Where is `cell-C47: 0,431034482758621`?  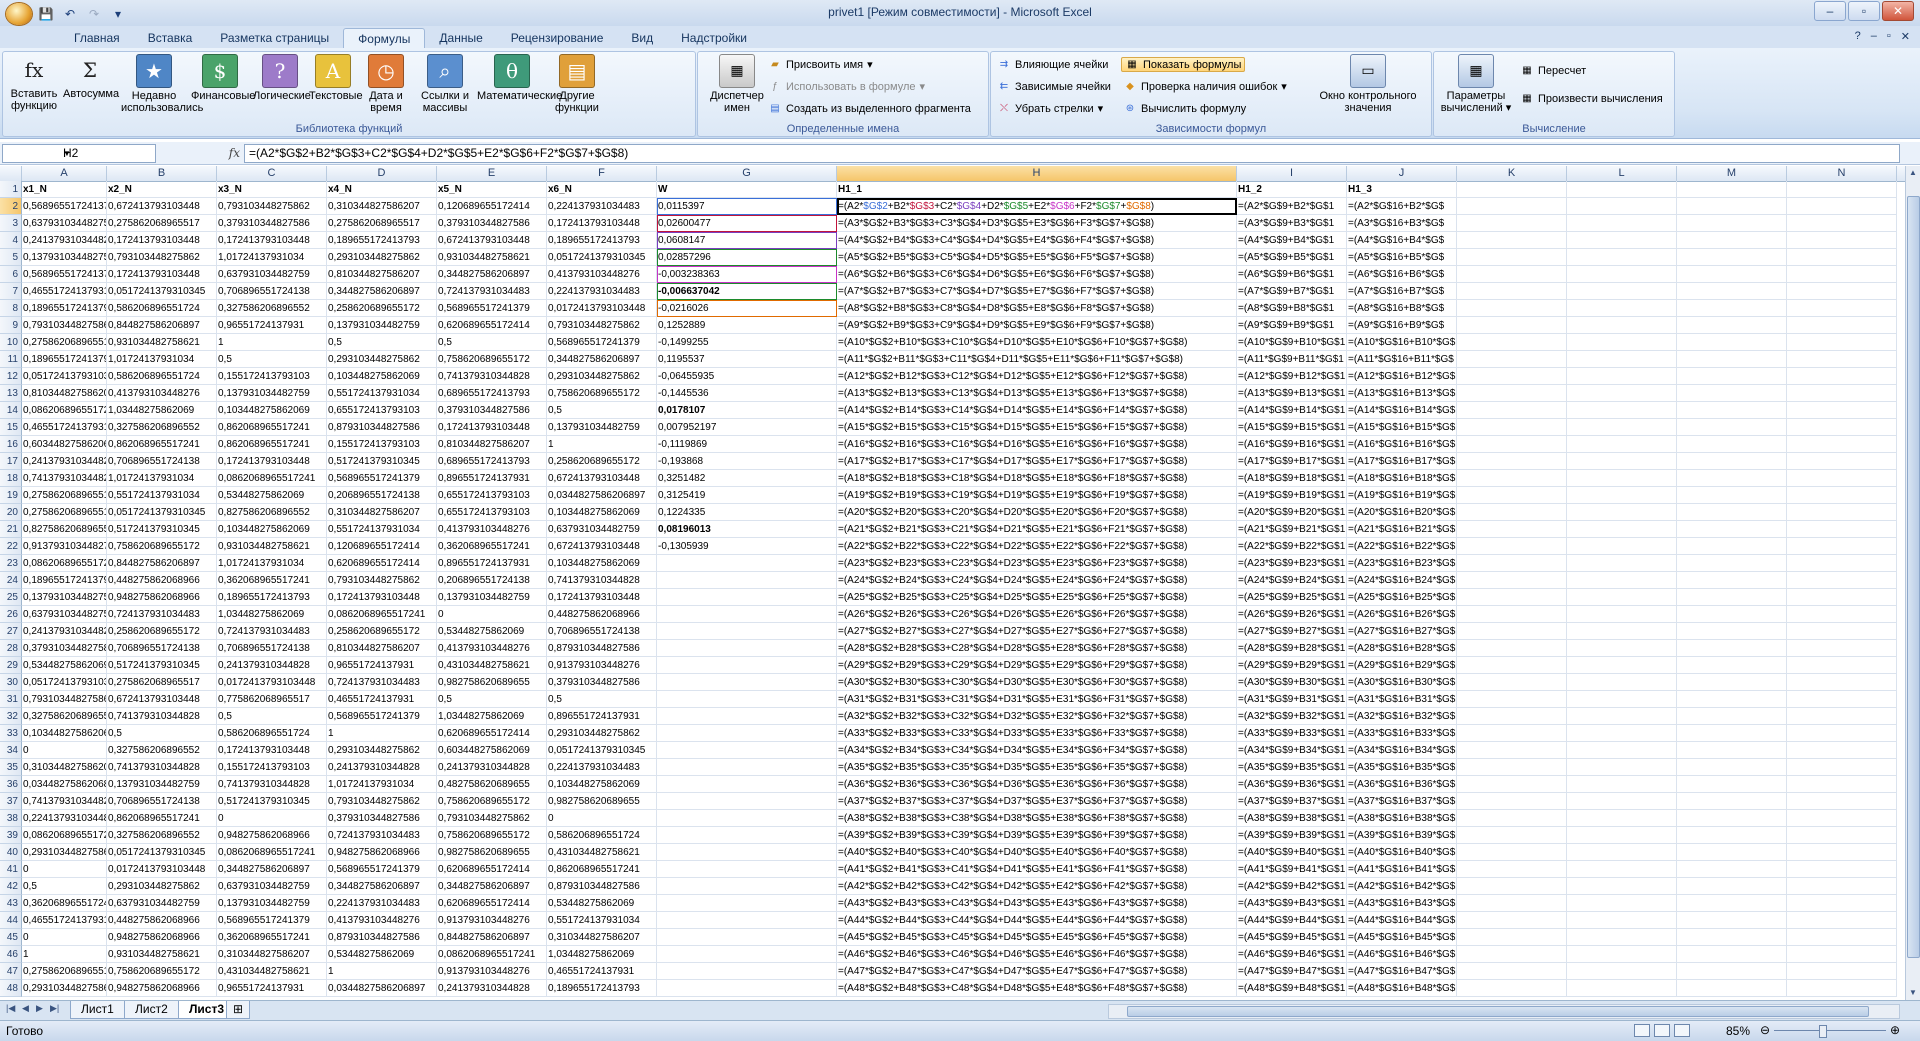
cell-C47: 0,431034482758621 is located at coordinates (272, 971).